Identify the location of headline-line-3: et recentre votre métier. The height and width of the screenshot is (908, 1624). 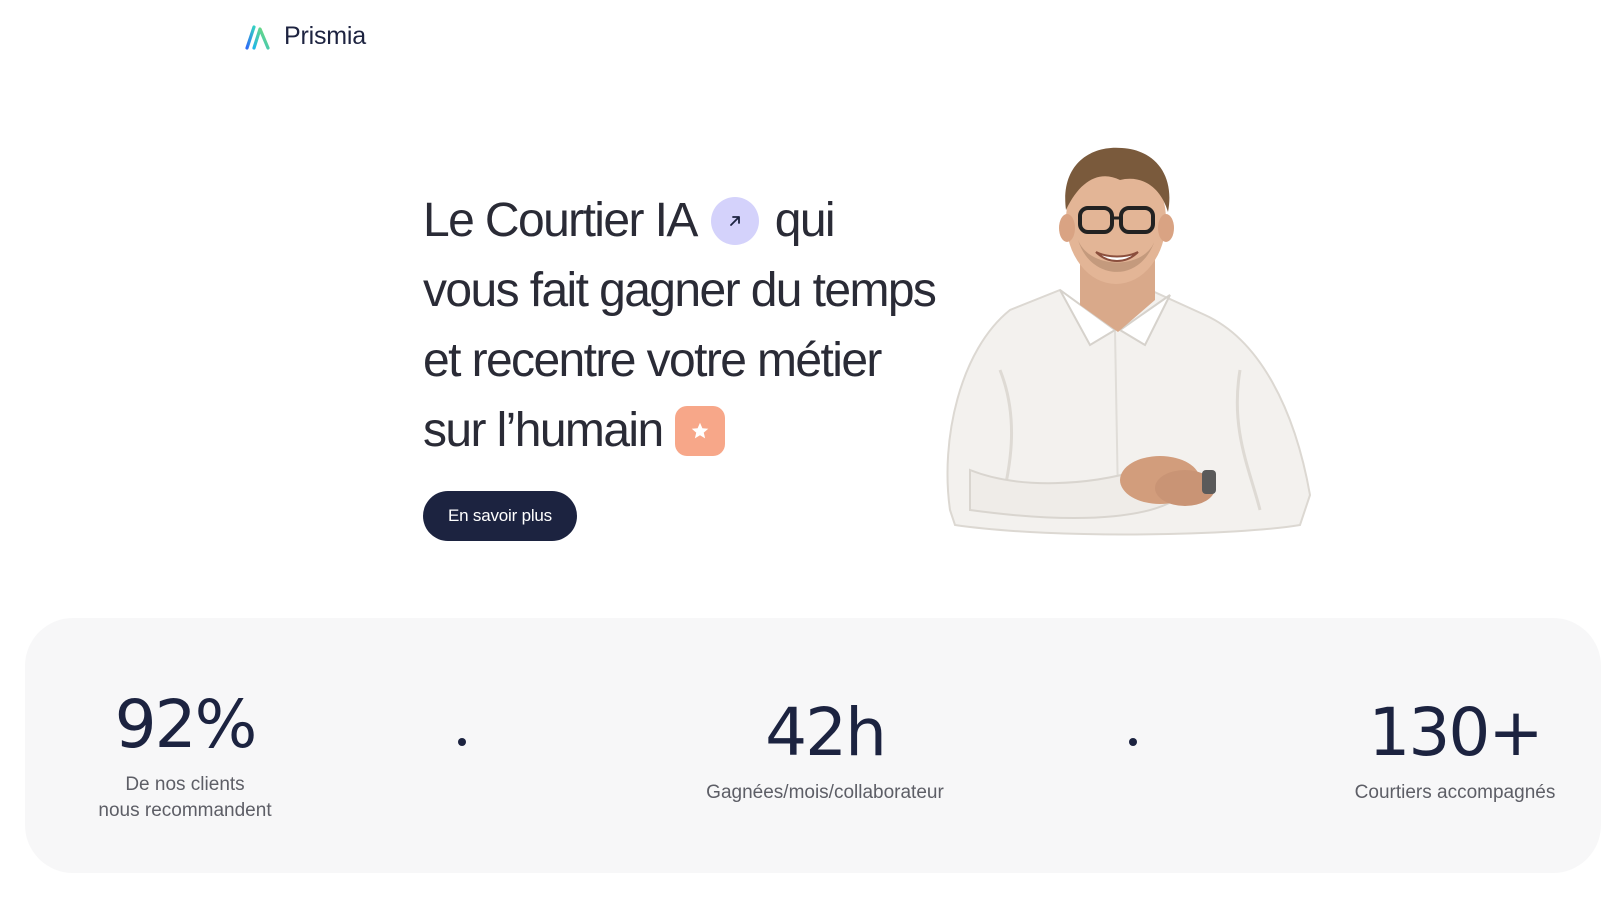
(652, 360).